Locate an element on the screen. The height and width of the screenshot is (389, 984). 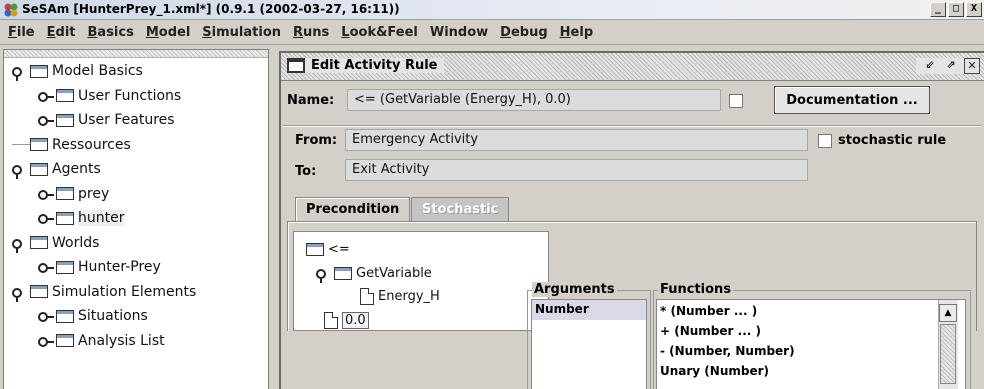
expr-node-energy: Energy_H is located at coordinates (400, 296).